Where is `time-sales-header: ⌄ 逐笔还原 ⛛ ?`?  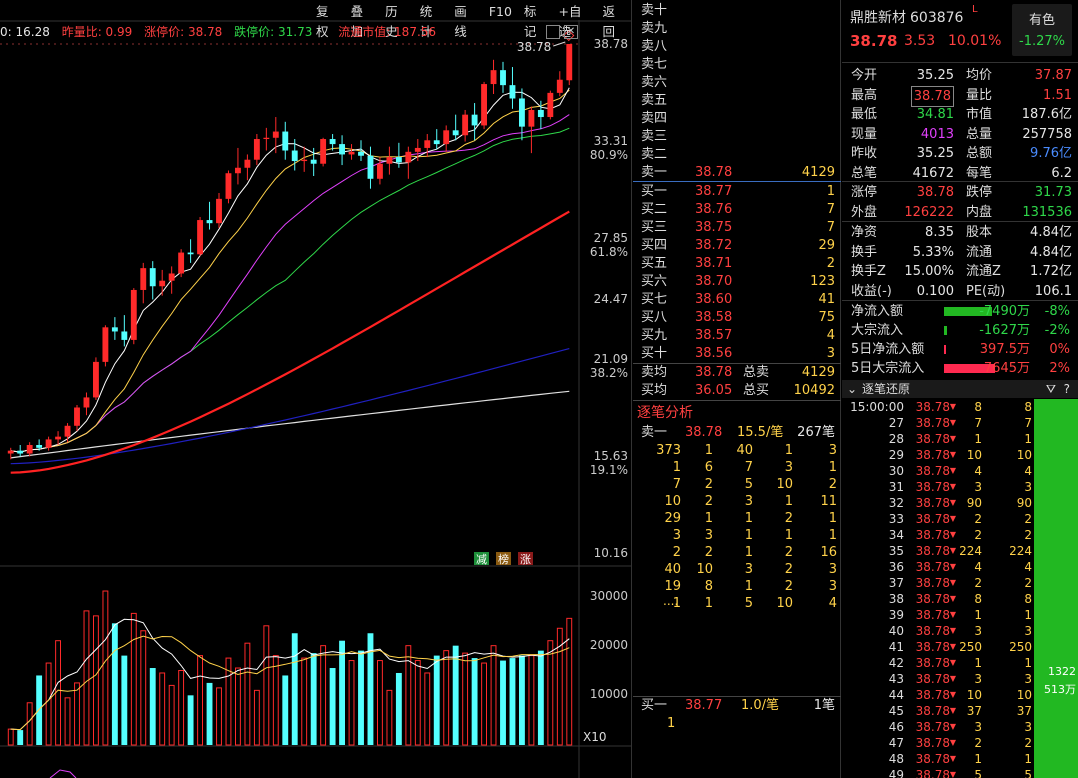
time-sales-header: ⌄ 逐笔还原 ⛛ ? is located at coordinates (960, 389).